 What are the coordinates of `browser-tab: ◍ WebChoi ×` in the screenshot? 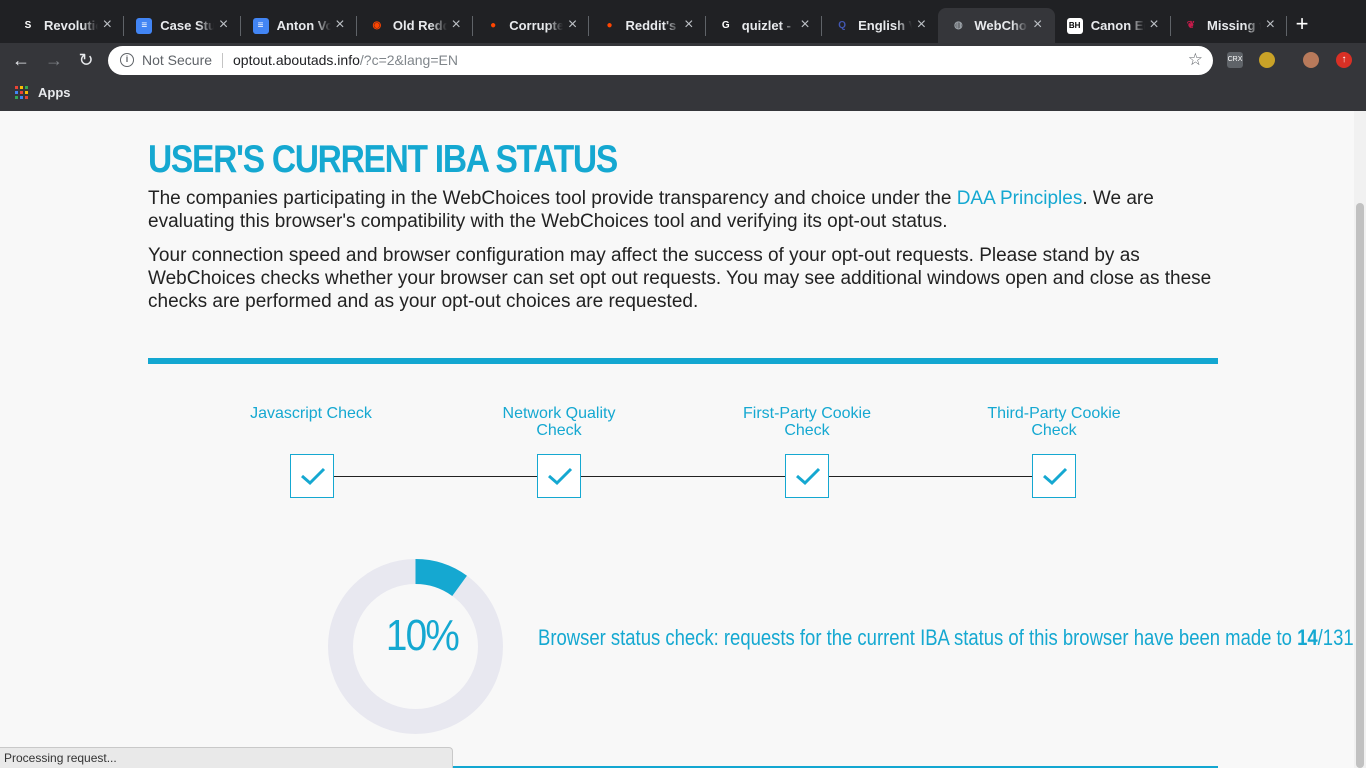 It's located at (996, 25).